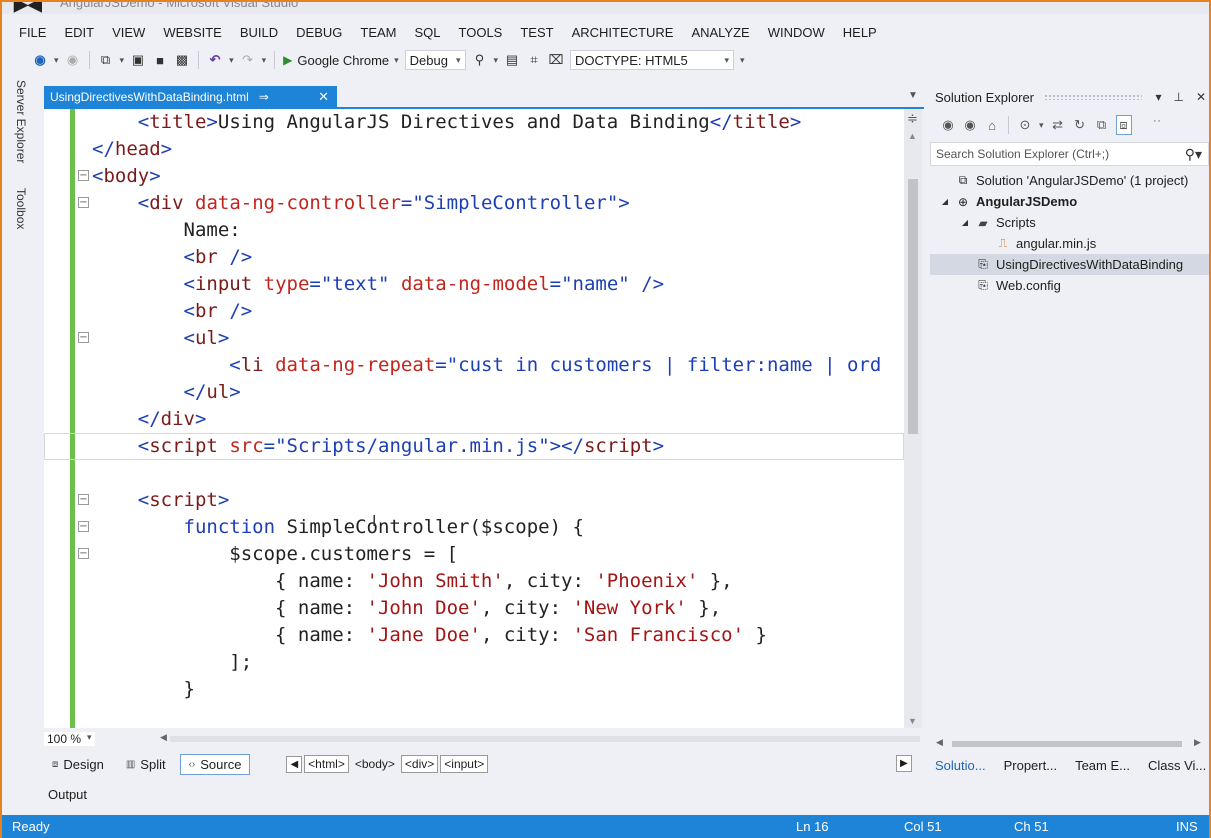 This screenshot has width=1211, height=838. What do you see at coordinates (67, 794) in the screenshot?
I see `output-panel-tab: Output` at bounding box center [67, 794].